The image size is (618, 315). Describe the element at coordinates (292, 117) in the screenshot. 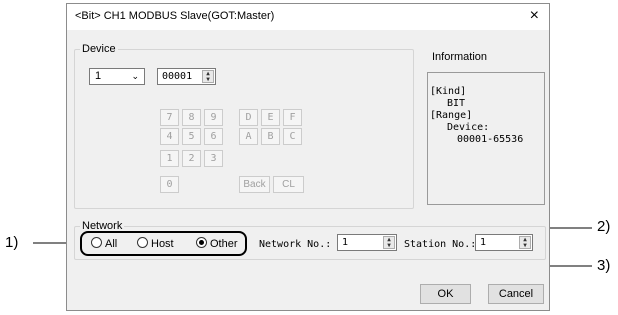

I see `key-f: F` at that location.